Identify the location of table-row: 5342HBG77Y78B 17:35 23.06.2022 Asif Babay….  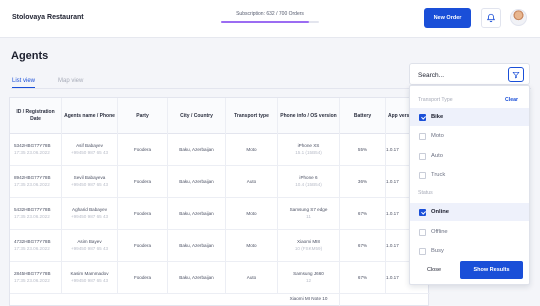
(220, 150).